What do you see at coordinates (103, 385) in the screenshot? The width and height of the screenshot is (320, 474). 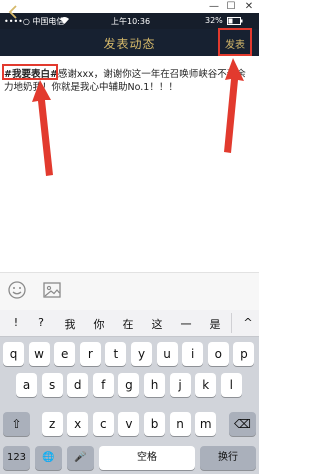 I see `key-f: f` at bounding box center [103, 385].